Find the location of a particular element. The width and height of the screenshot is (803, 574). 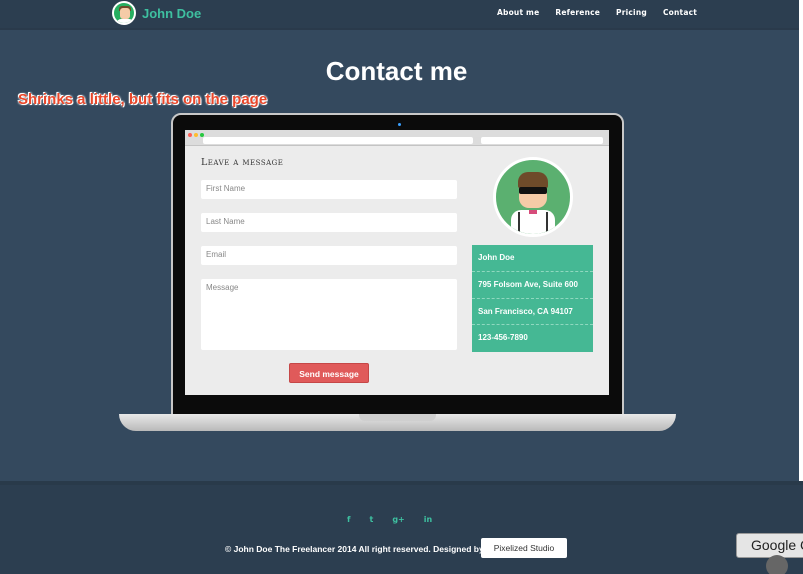

camera-icon is located at coordinates (399, 124).